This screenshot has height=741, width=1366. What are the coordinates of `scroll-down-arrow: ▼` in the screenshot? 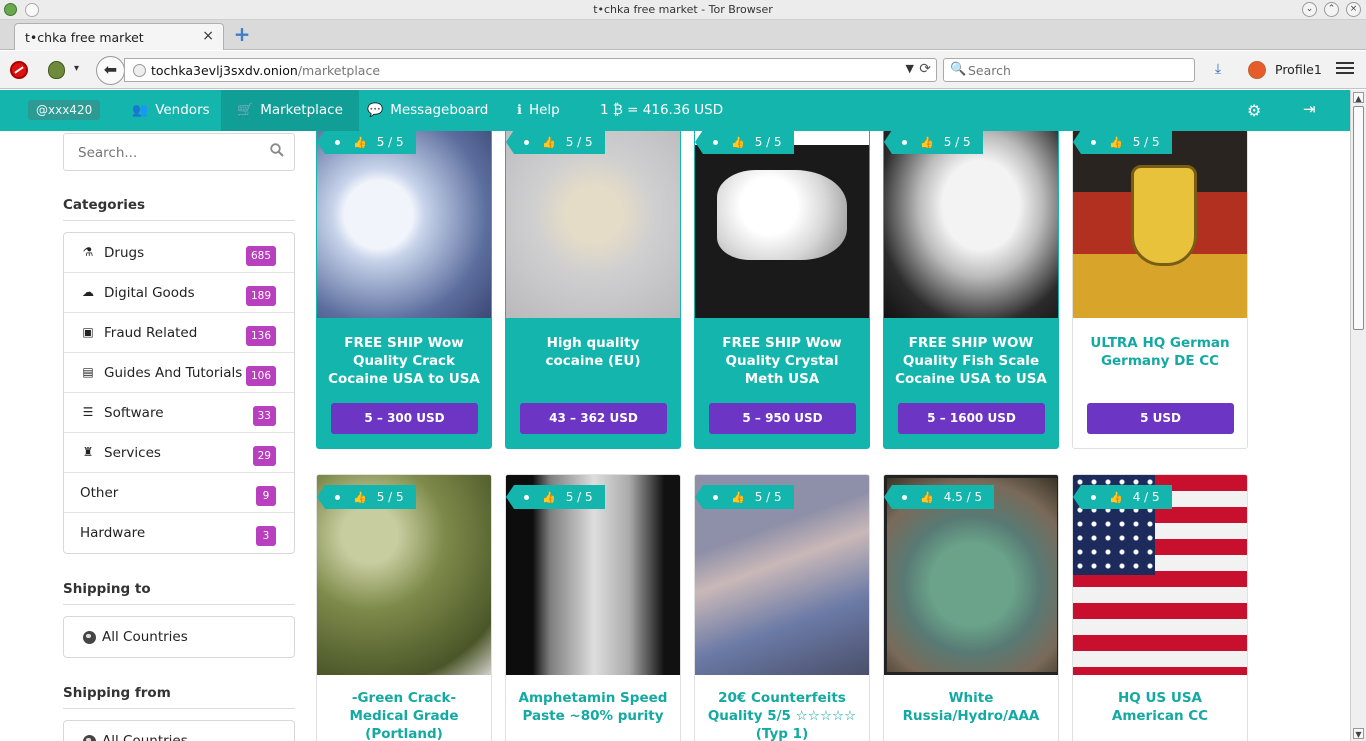 It's located at (1358, 733).